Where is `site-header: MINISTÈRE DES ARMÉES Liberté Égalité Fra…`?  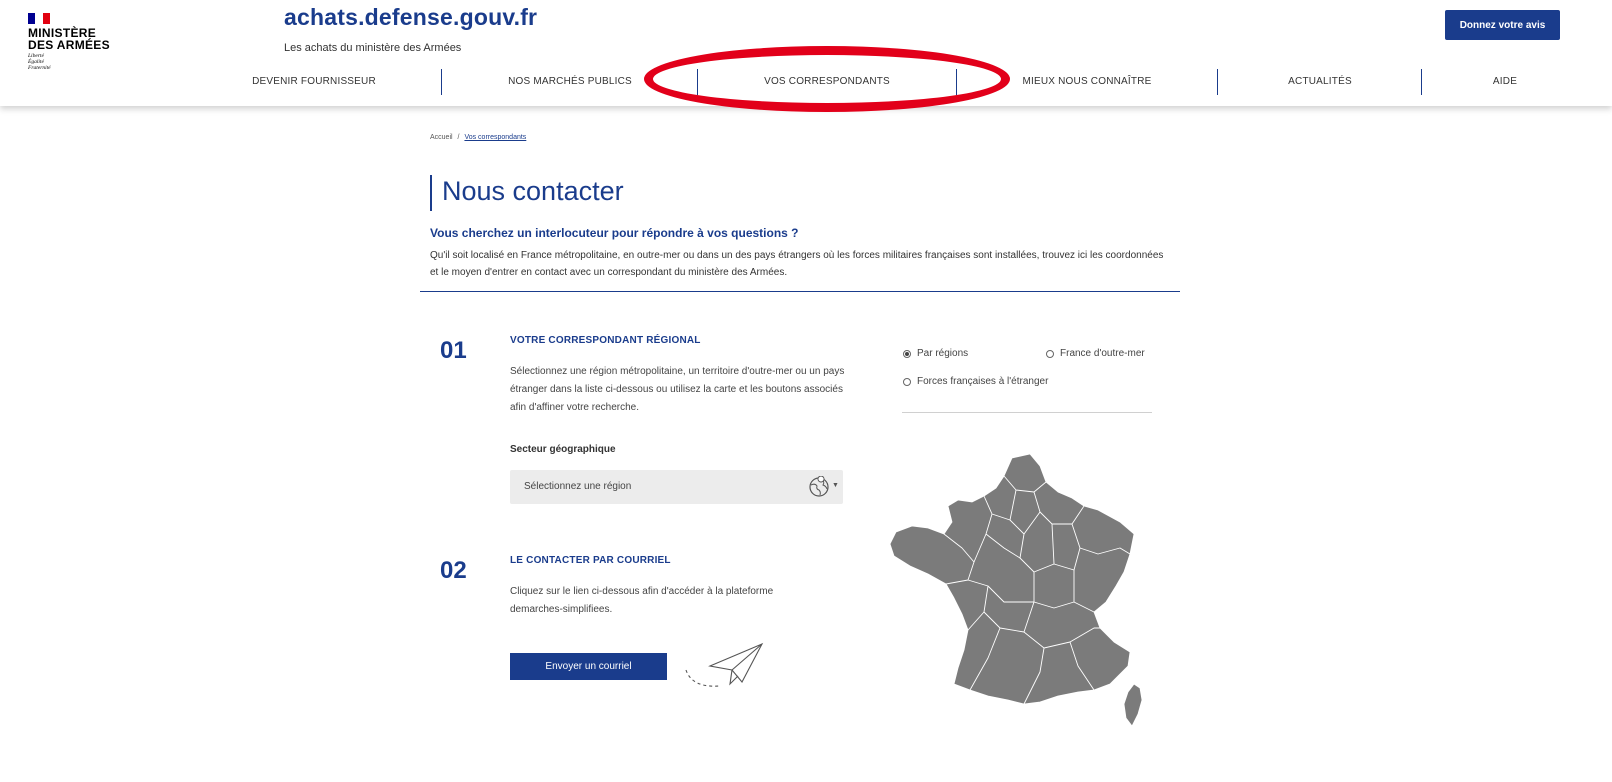 site-header: MINISTÈRE DES ARMÉES Liberté Égalité Fra… is located at coordinates (806, 53).